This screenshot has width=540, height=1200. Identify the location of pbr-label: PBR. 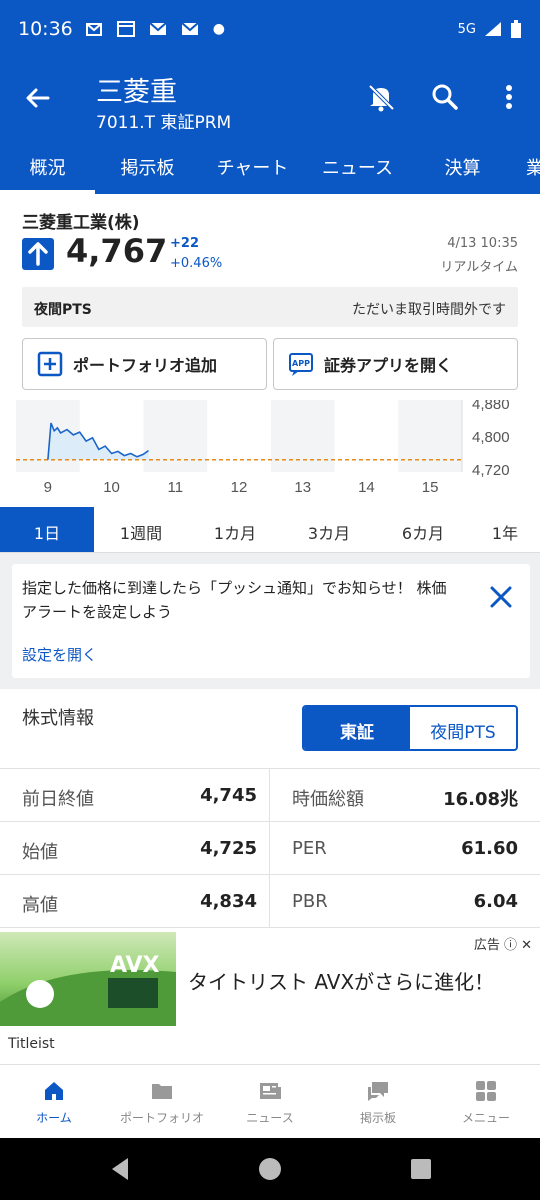
(310, 901).